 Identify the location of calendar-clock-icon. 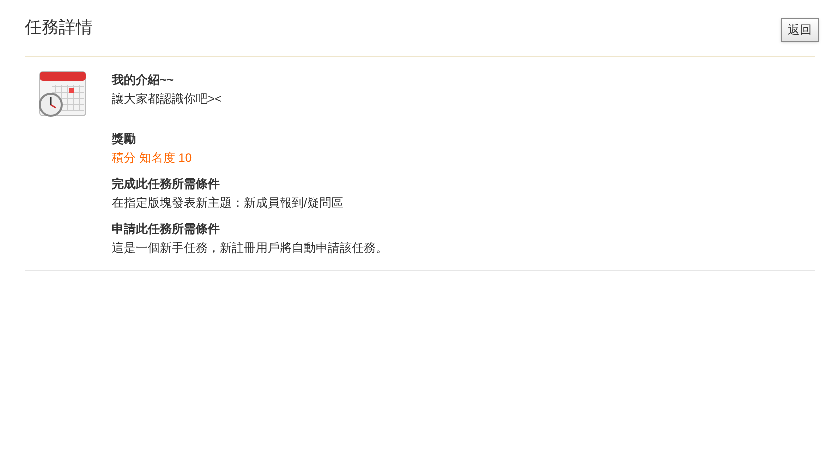
(63, 95).